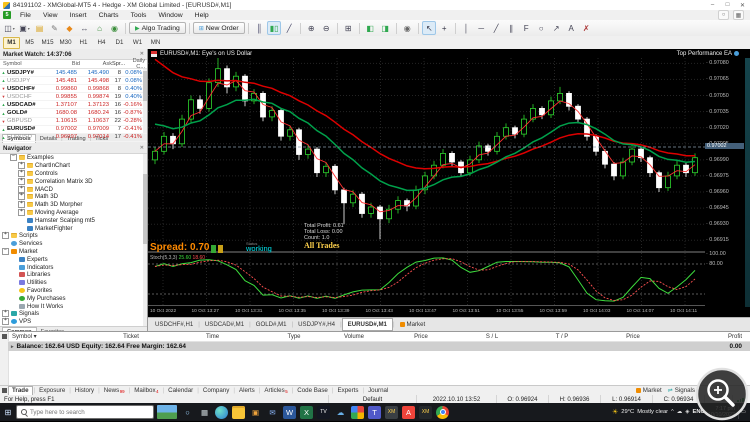 The height and width of the screenshot is (422, 750). Describe the element at coordinates (216, 390) in the screenshot. I see `tab-company: Company` at that location.